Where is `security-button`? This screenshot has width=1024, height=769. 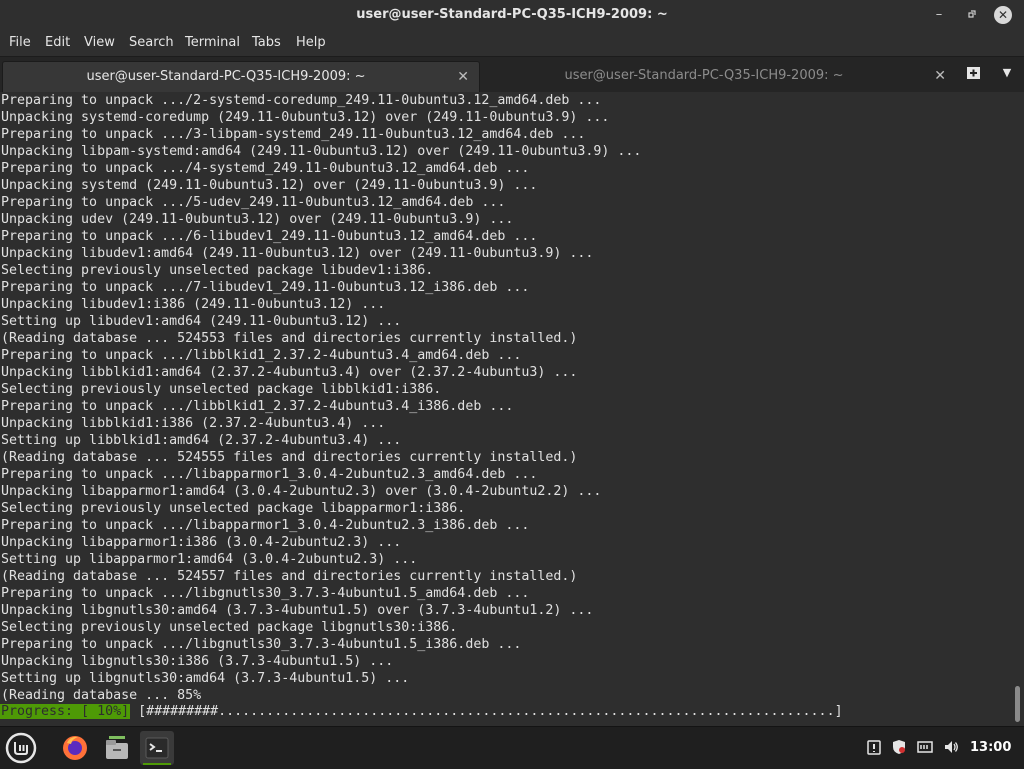 security-button is located at coordinates (899, 749).